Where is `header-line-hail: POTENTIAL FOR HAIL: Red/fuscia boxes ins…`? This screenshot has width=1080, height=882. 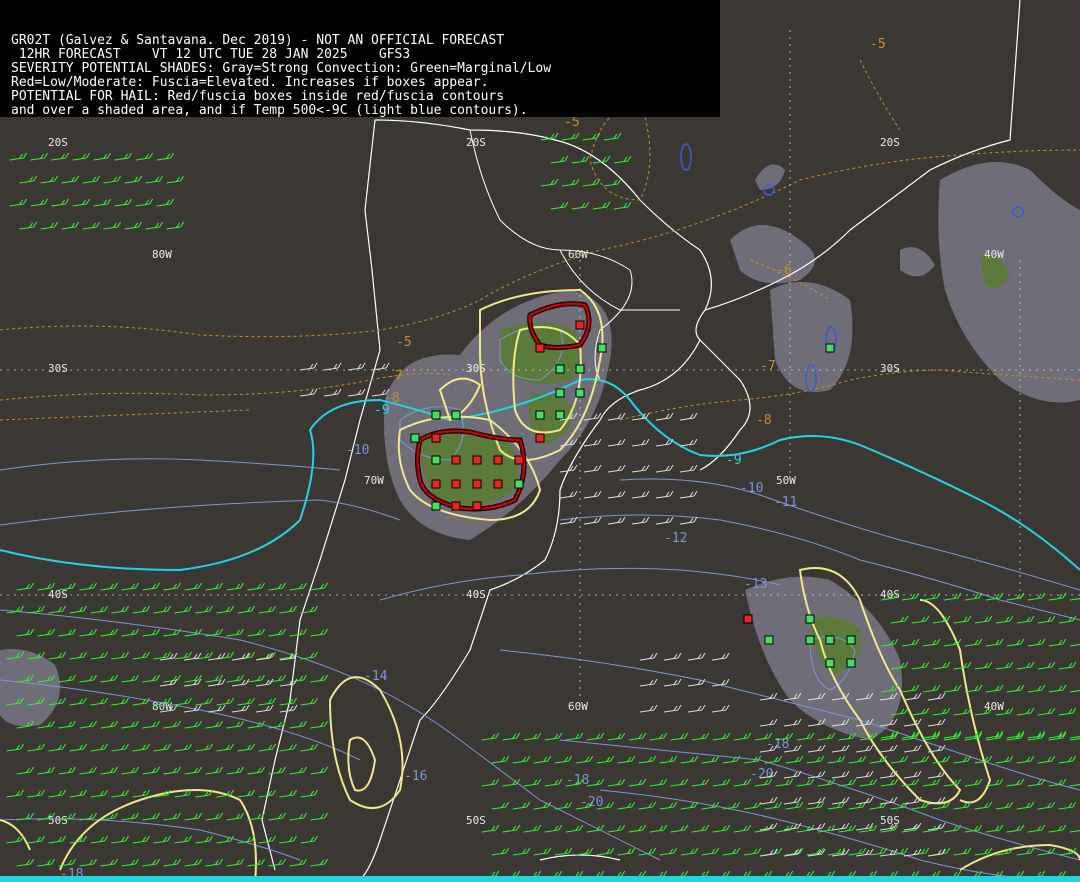
header-line-hail: POTENTIAL FOR HAIL: Red/fuscia boxes ins… is located at coordinates (258, 96).